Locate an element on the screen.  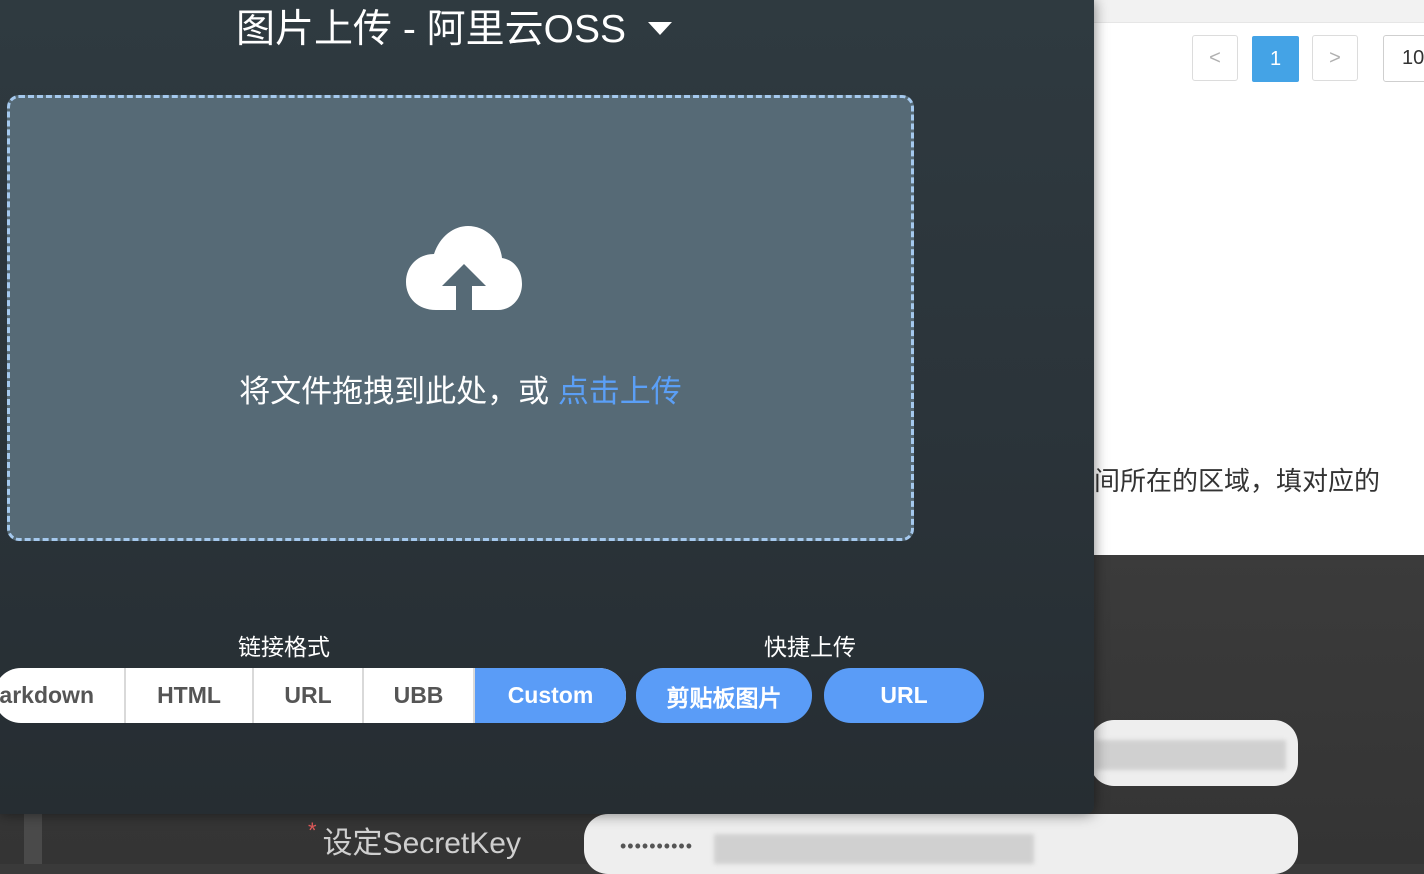
format-ubb-button: UBB is located at coordinates (419, 695).